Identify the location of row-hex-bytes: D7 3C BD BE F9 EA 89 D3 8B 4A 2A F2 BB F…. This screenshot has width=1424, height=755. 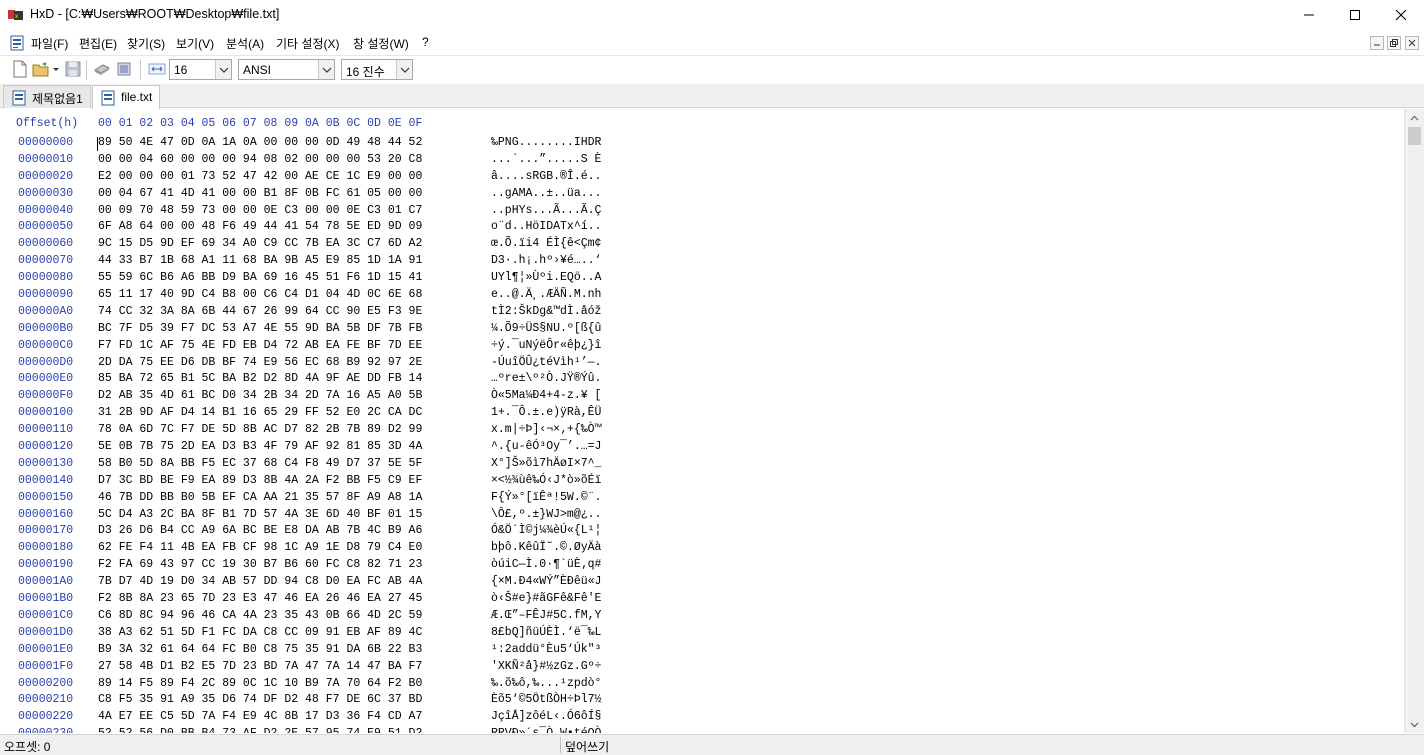
(260, 480).